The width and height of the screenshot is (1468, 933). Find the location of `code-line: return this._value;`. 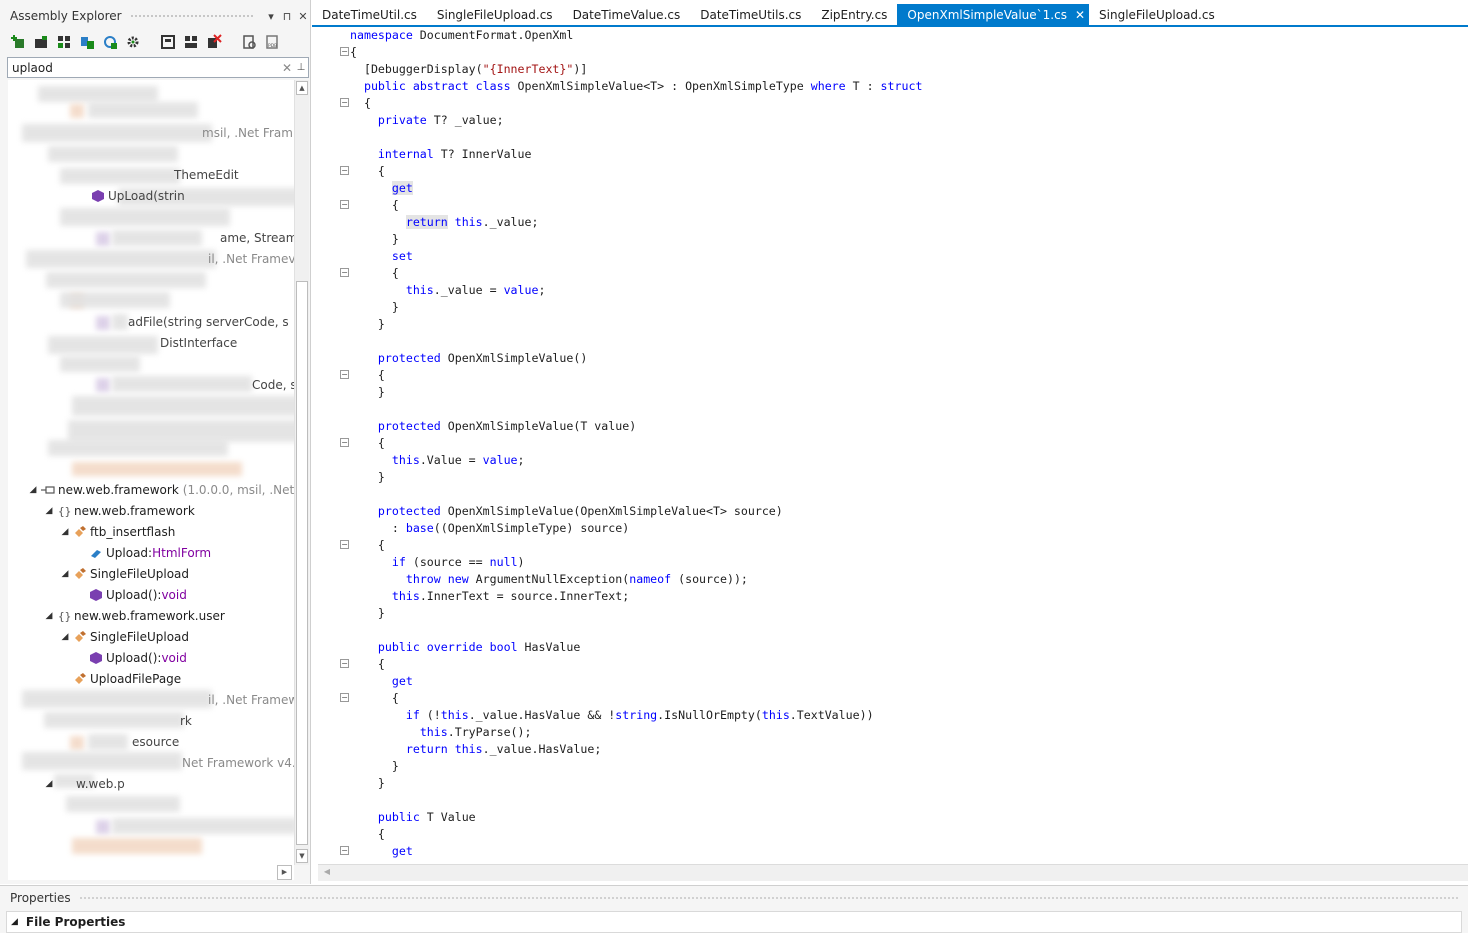

code-line: return this._value; is located at coordinates (444, 222).